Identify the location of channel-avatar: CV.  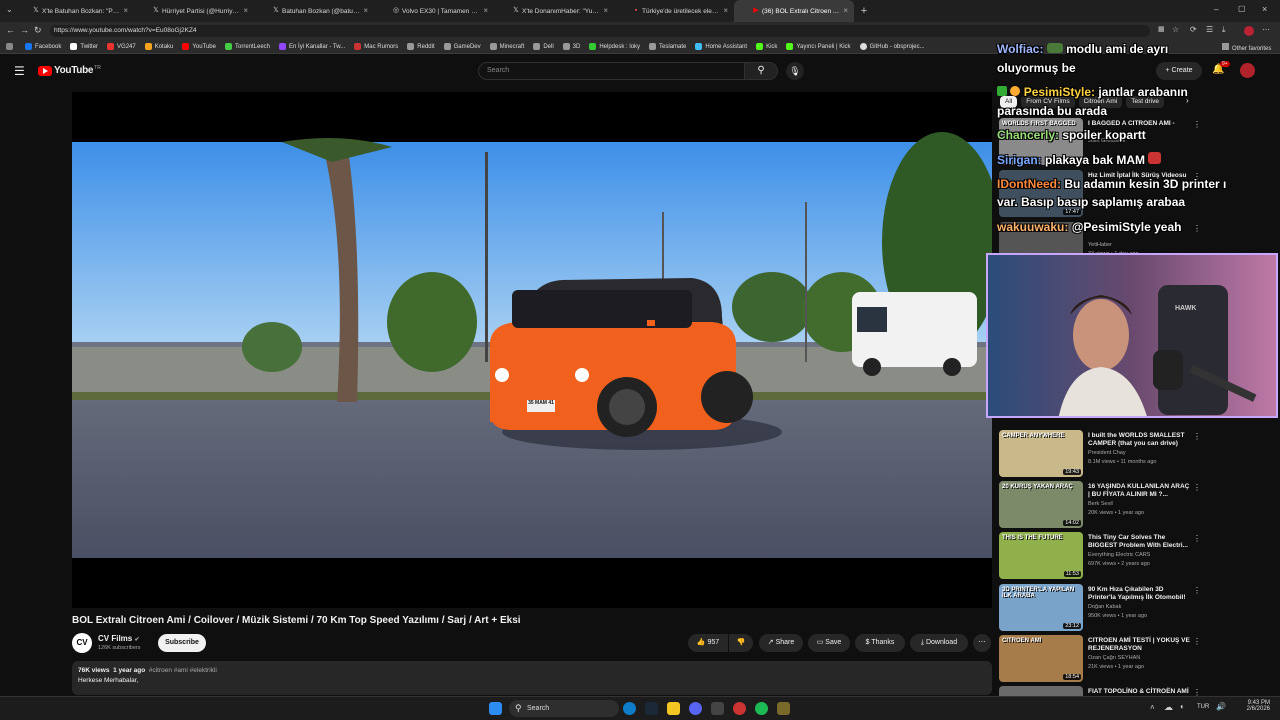
(82, 643).